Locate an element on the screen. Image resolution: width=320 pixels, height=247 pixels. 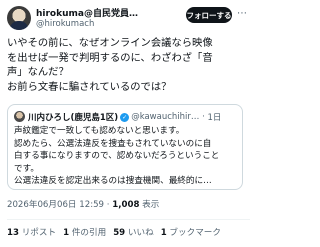
quoted-line: 声紋鑑定で一致しても認めないと思います。 is located at coordinates (99, 131).